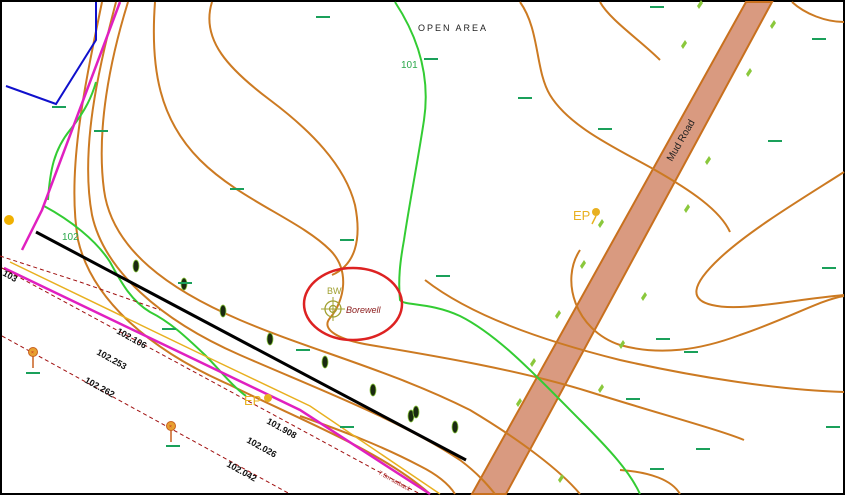 This screenshot has height=495, width=845. Describe the element at coordinates (453, 28) in the screenshot. I see `open-area-label: OPEN AREA` at that location.